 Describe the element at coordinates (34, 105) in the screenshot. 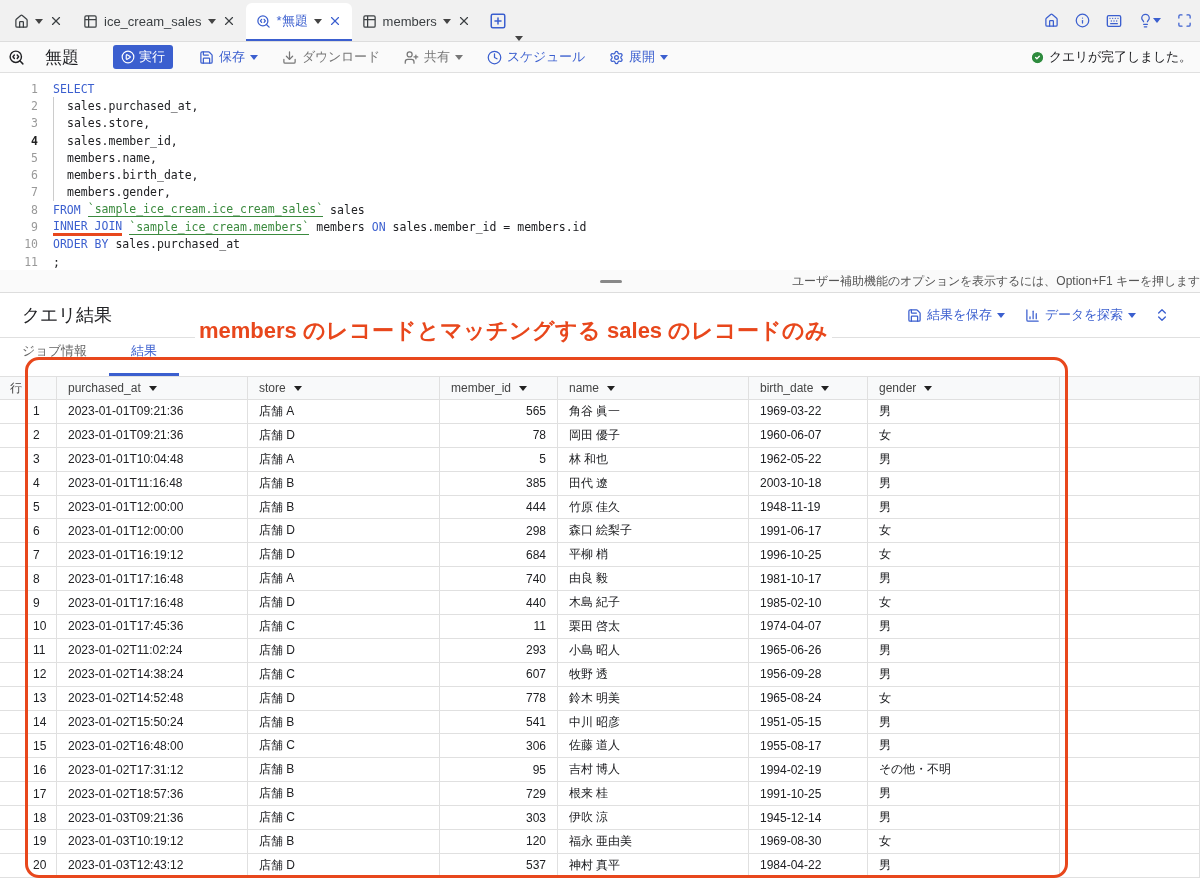

I see `line-number: 2` at that location.